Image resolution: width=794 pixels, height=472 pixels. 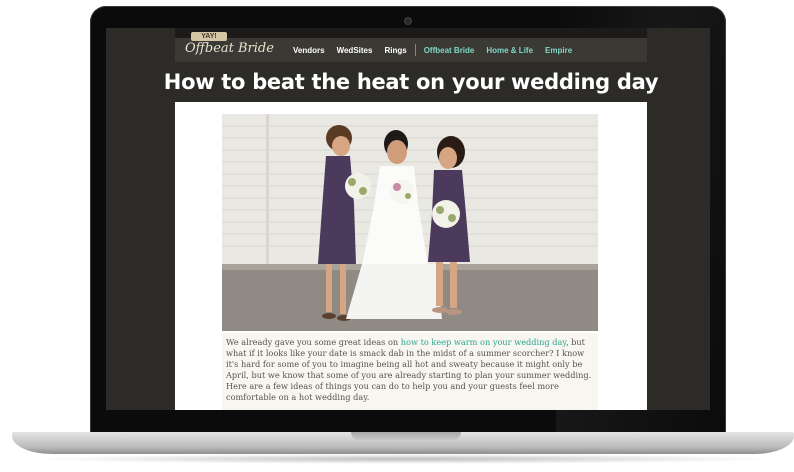 I want to click on nav-item-rings: Rings, so click(x=395, y=50).